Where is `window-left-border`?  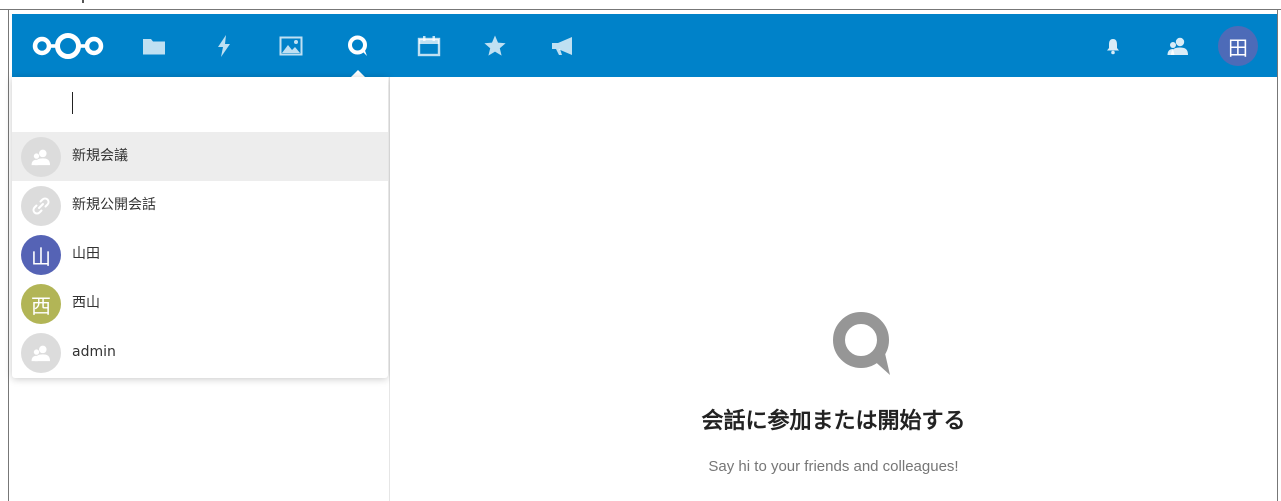
window-left-border is located at coordinates (8, 255).